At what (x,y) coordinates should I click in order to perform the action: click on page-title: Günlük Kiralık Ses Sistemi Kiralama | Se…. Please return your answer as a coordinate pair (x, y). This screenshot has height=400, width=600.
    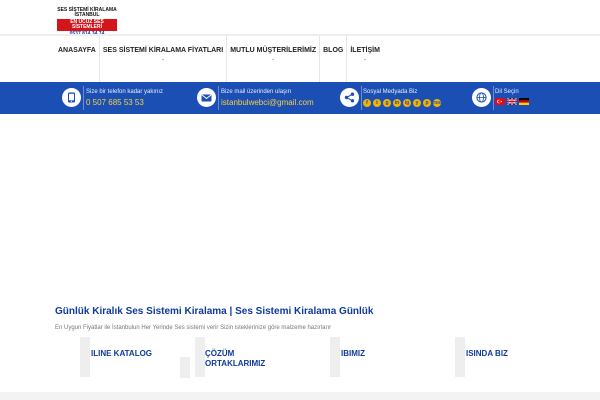
    Looking at the image, I should click on (214, 311).